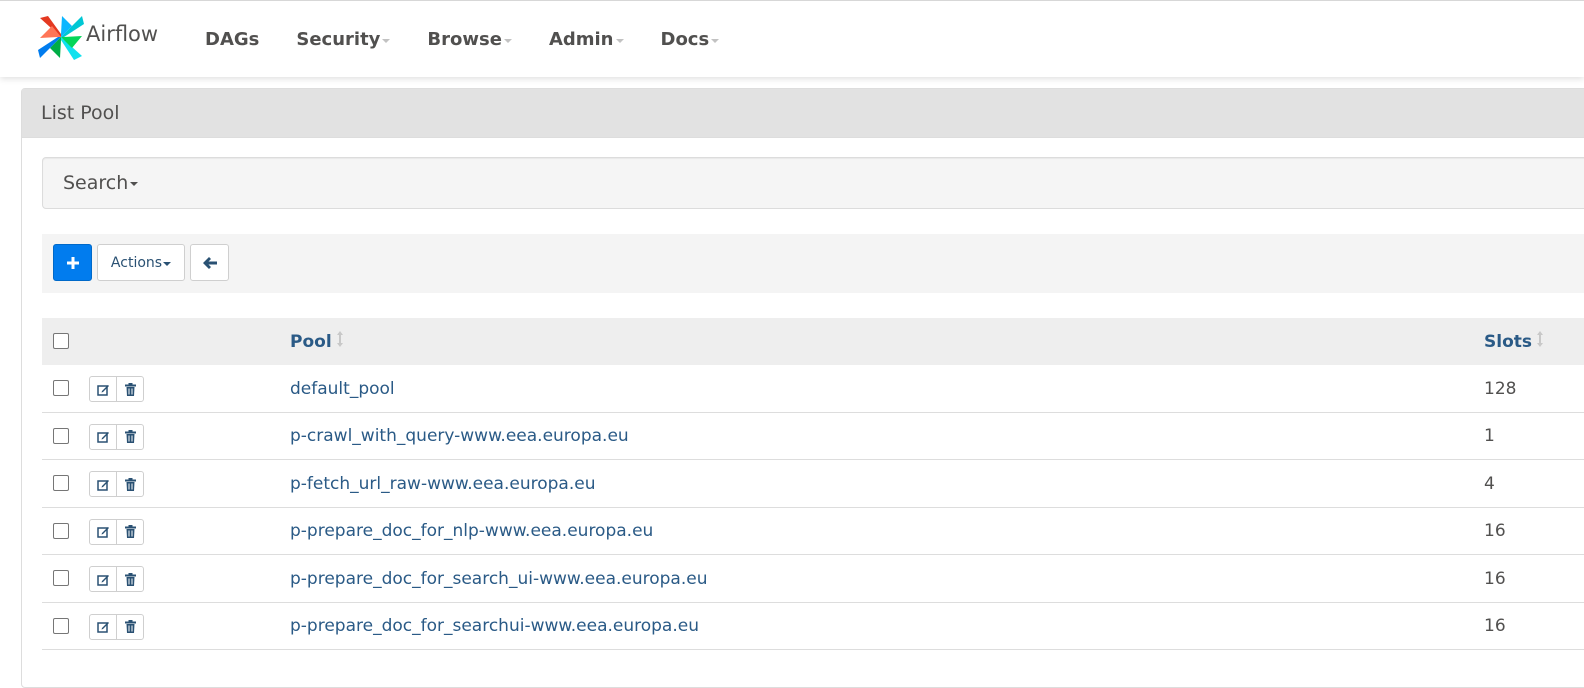 The image size is (1584, 688). Describe the element at coordinates (813, 263) in the screenshot. I see `list-toolbar: Actions` at that location.